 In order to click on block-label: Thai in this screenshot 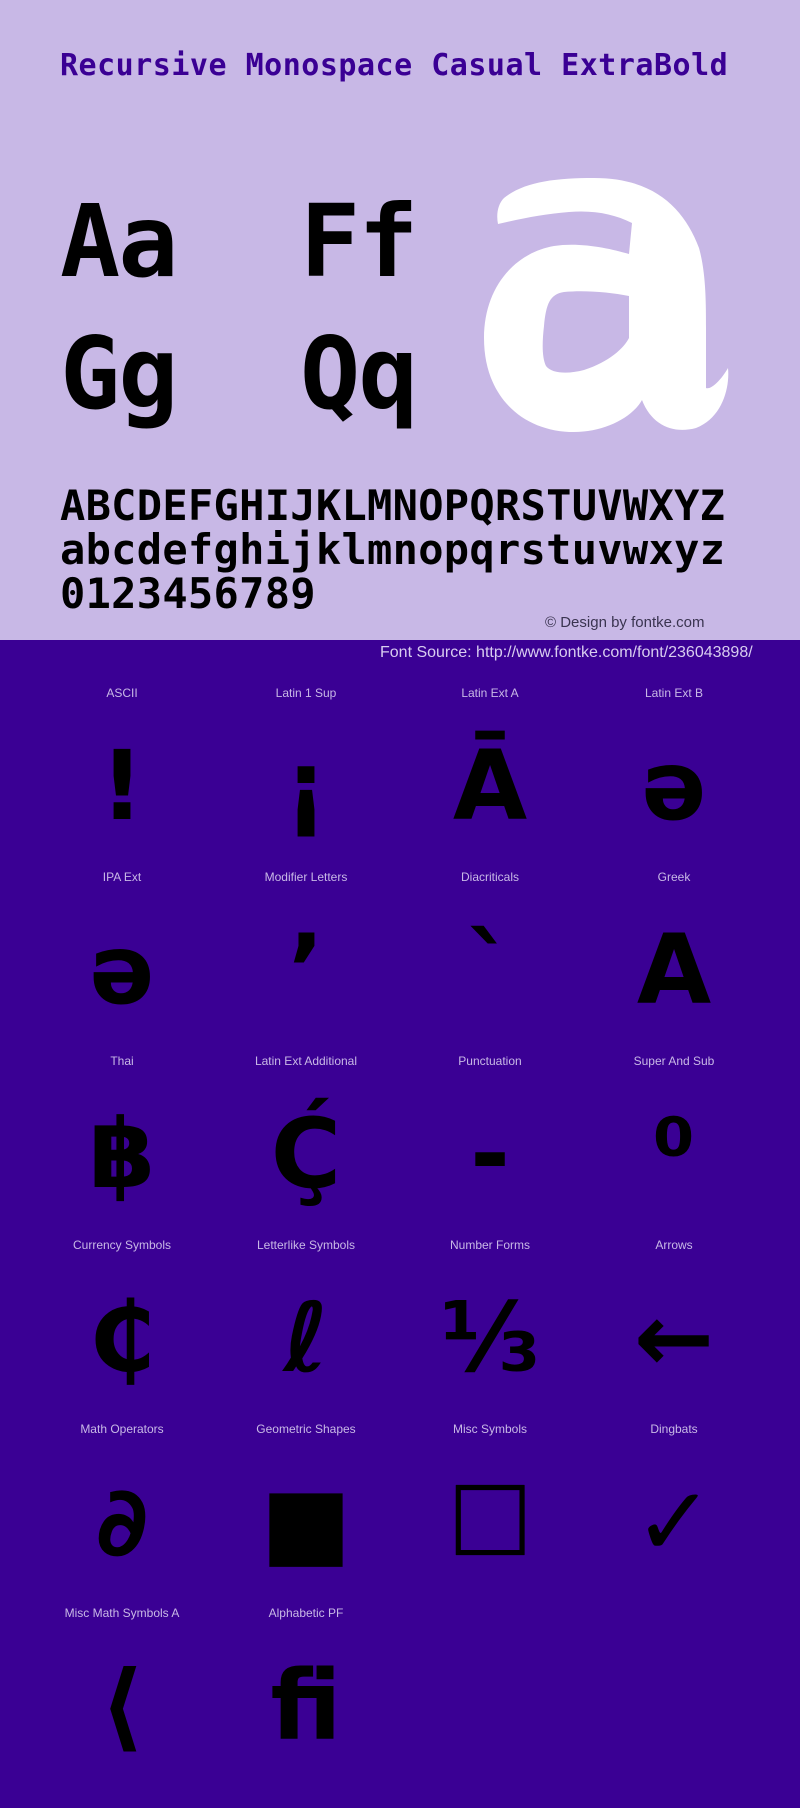, I will do `click(122, 1061)`.